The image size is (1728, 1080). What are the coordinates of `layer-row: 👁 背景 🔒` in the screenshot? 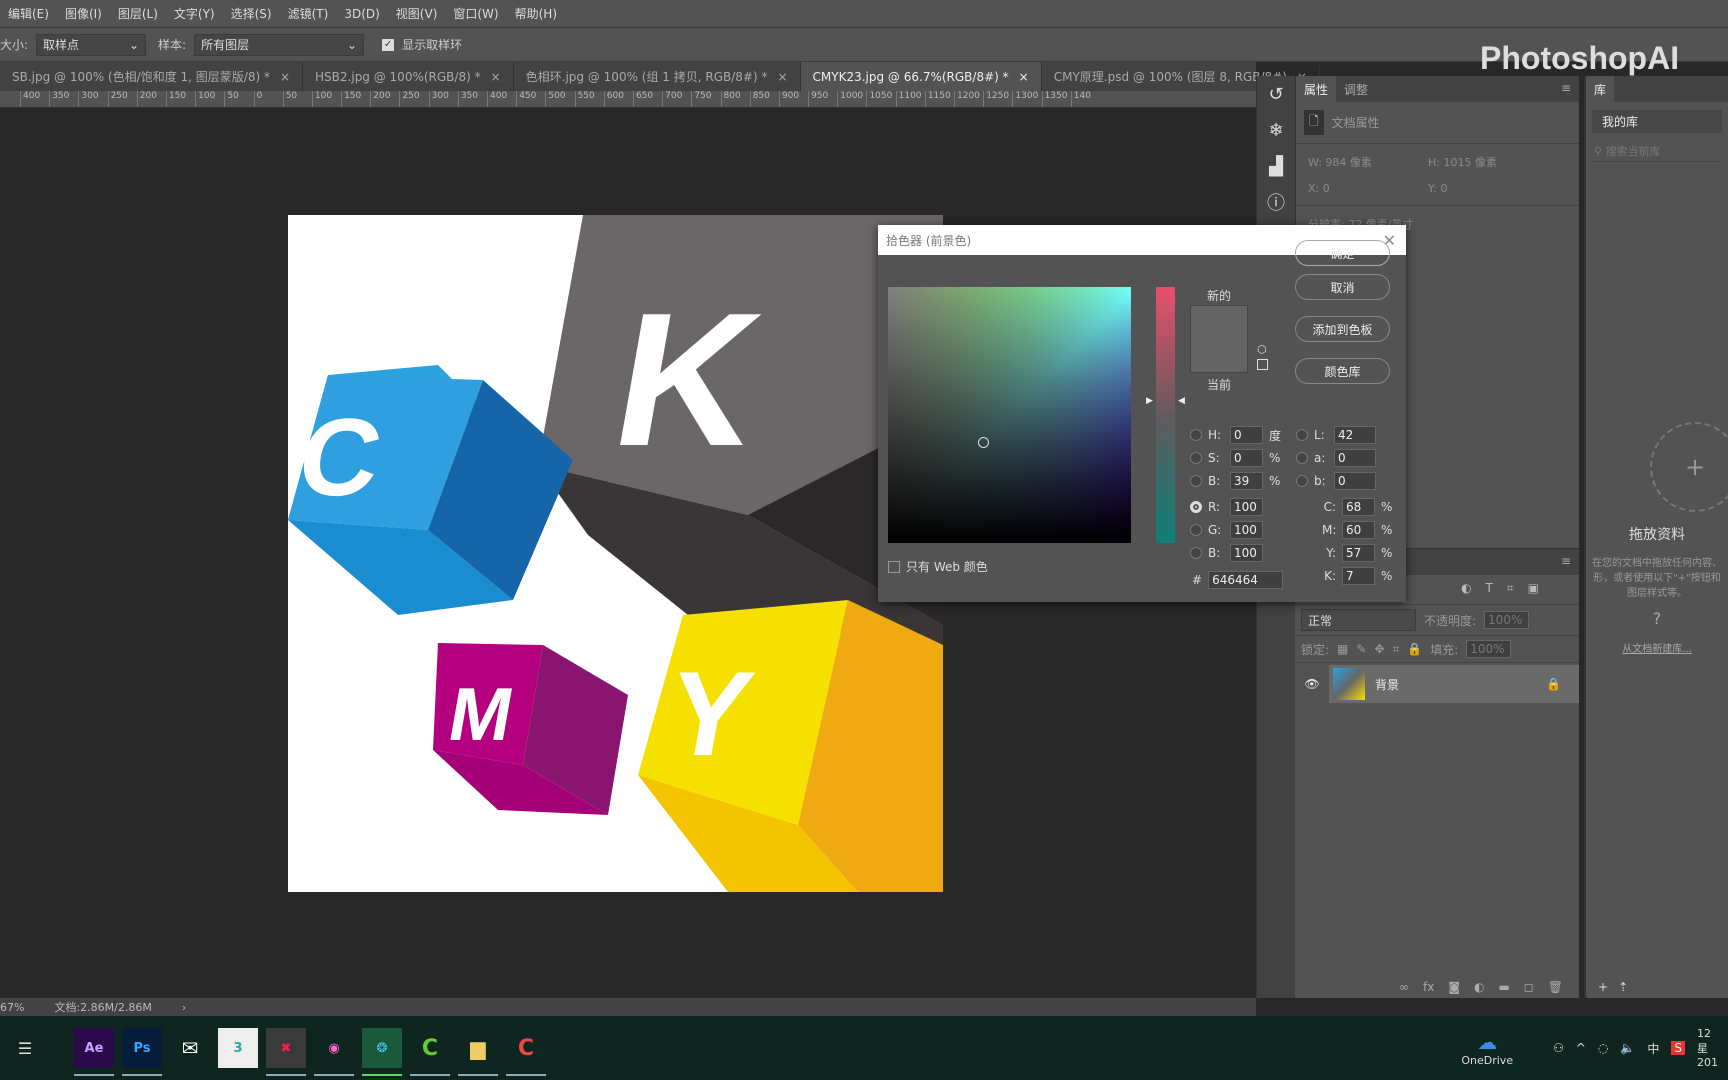 It's located at (1437, 684).